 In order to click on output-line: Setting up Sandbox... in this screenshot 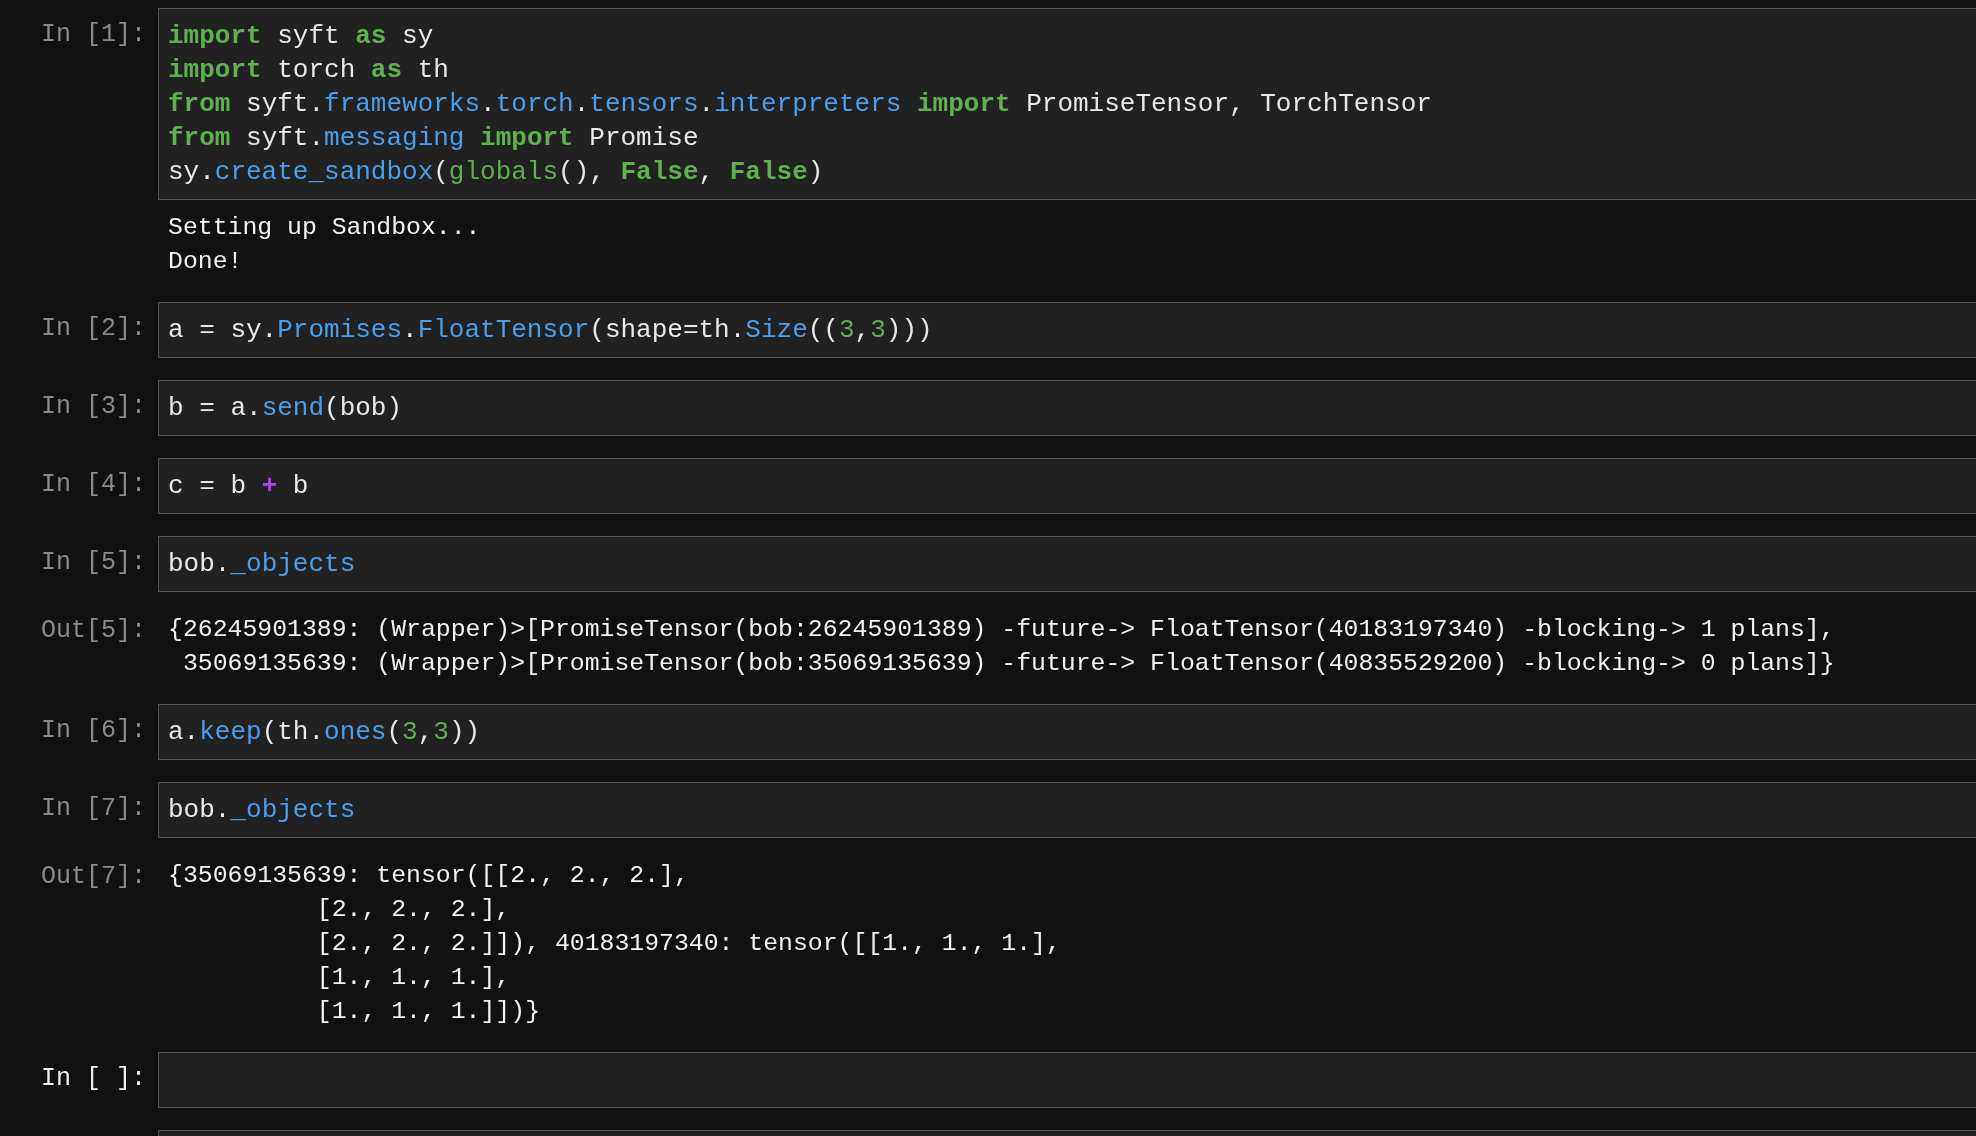, I will do `click(325, 227)`.